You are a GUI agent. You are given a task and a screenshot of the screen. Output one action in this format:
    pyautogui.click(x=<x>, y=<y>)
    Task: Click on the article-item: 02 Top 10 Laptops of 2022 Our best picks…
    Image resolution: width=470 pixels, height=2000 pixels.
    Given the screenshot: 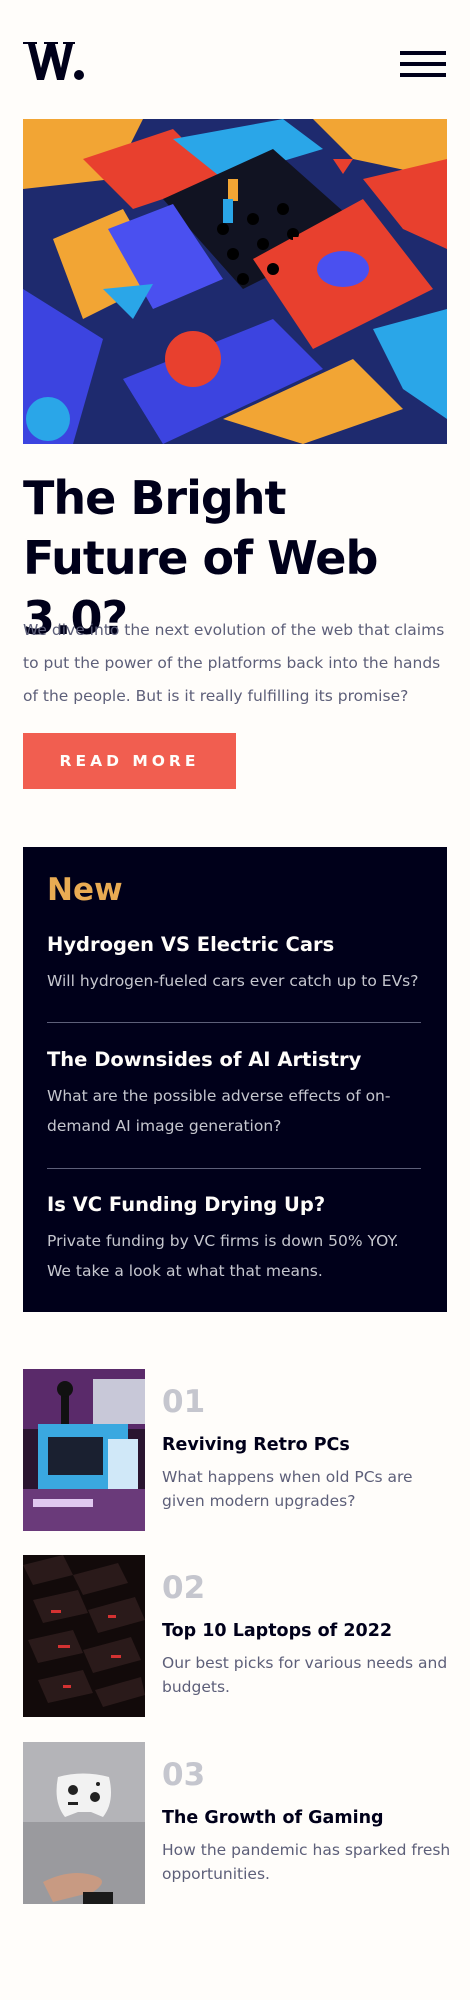 What is the action you would take?
    pyautogui.click(x=235, y=1636)
    